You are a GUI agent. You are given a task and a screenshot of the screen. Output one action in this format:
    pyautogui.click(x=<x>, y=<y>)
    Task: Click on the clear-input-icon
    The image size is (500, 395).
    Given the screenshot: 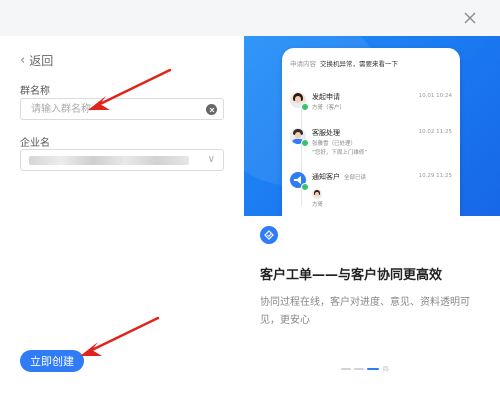 What is the action you would take?
    pyautogui.click(x=211, y=109)
    